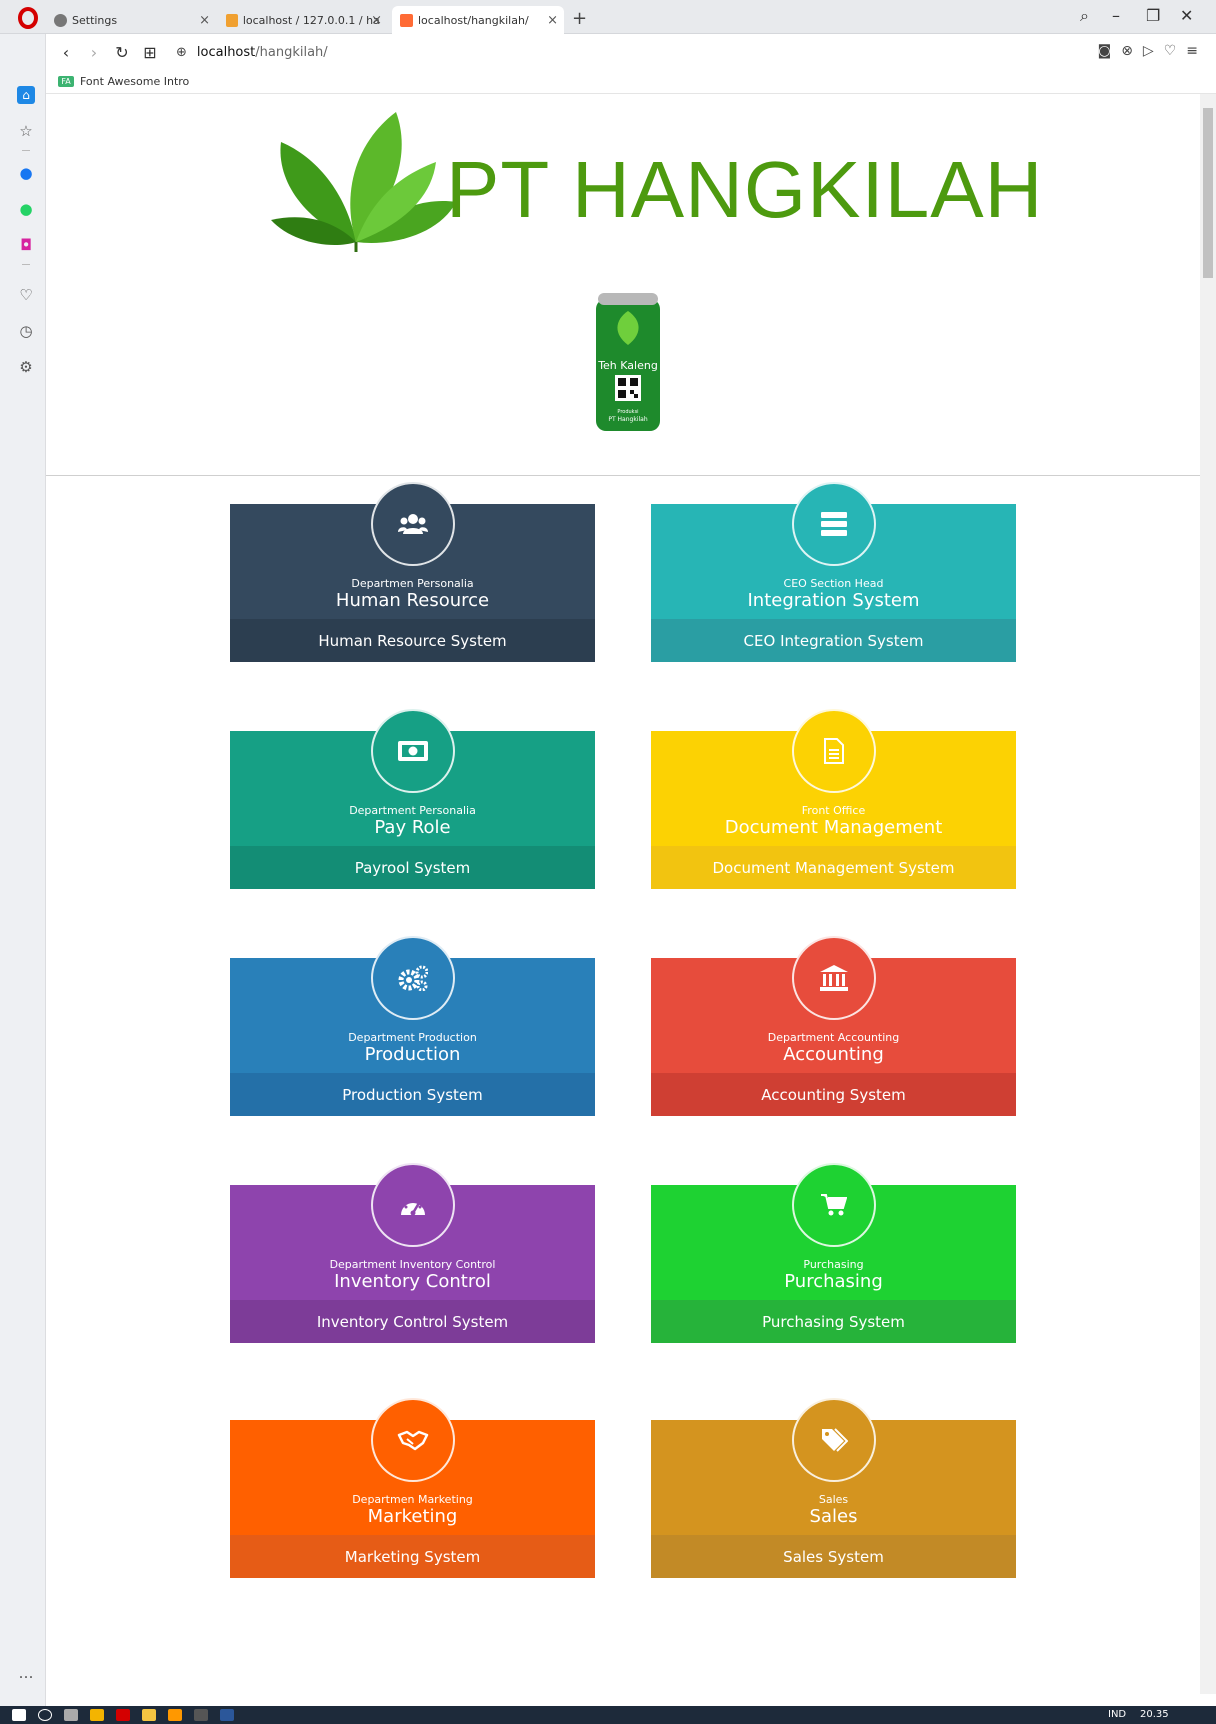 This screenshot has height=1724, width=1216. Describe the element at coordinates (252, 52) in the screenshot. I see `url-field: ⊕ localhost/hangkilah/` at that location.